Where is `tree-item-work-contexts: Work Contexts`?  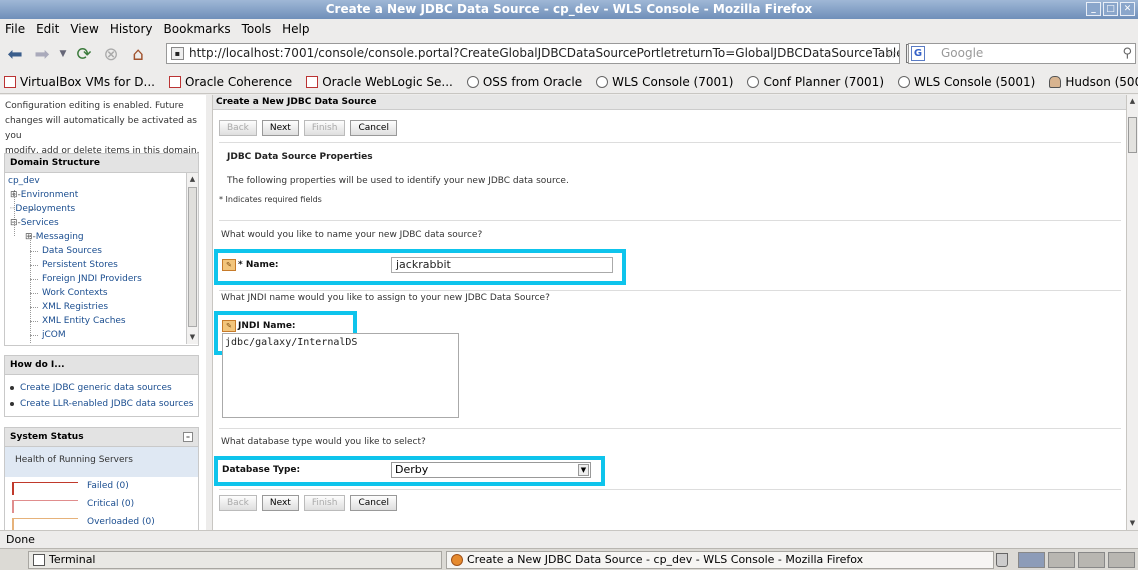
tree-item-work-contexts: Work Contexts is located at coordinates (75, 293).